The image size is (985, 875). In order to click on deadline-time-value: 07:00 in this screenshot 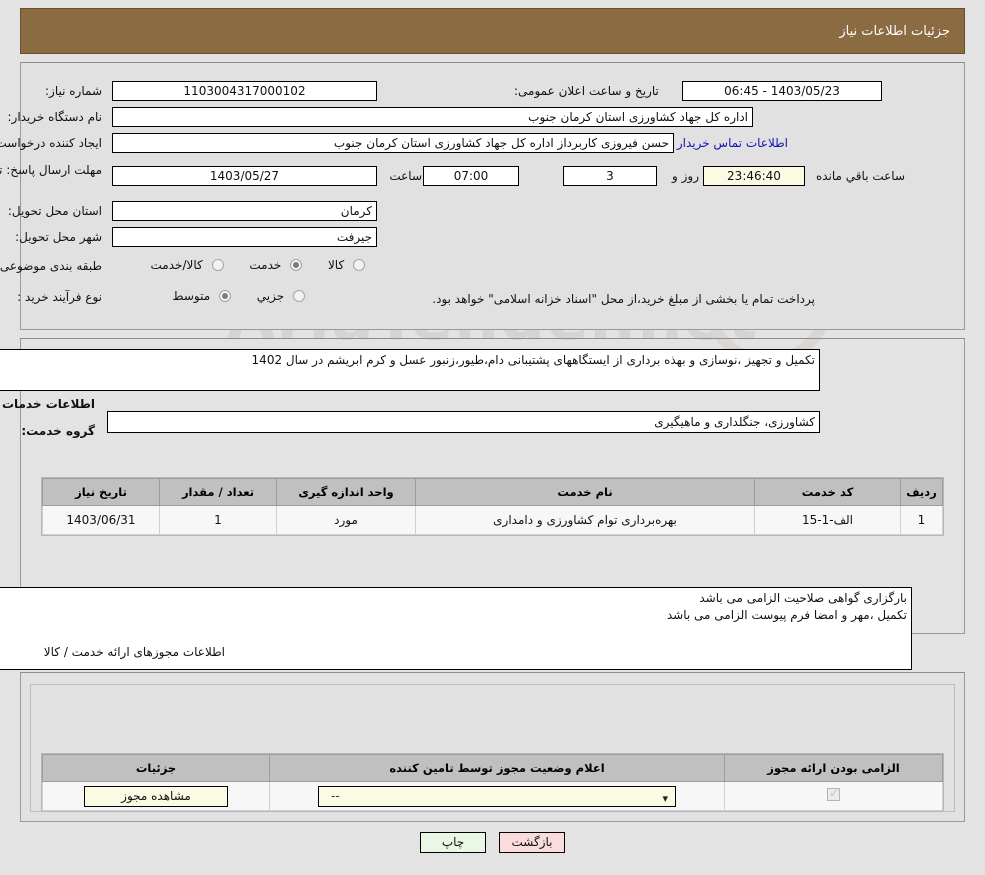, I will do `click(471, 176)`.